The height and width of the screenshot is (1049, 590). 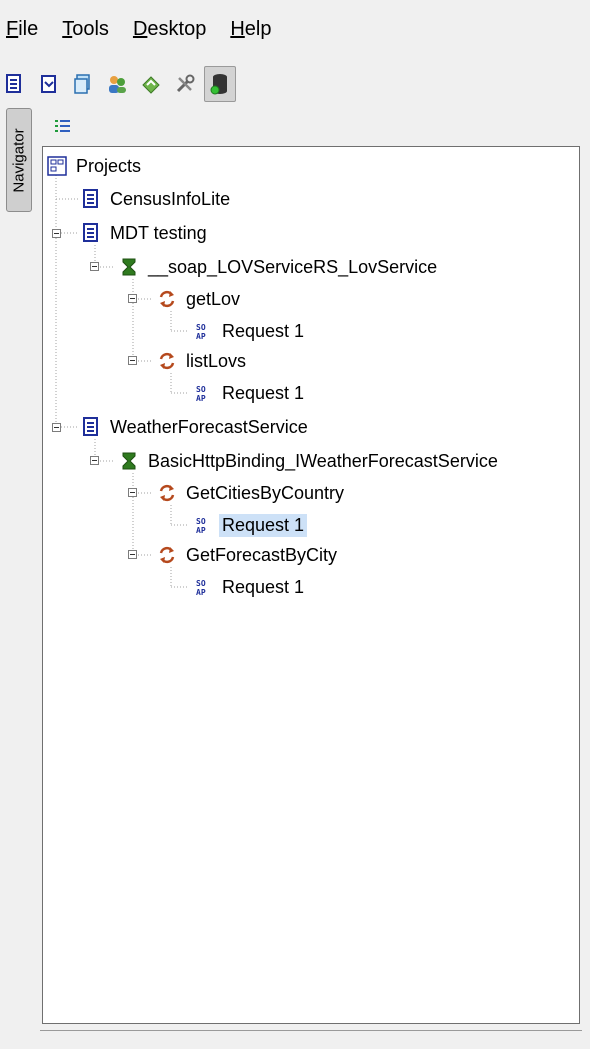 I want to click on tree-node-basichttpbinding: BasicHttpBinding_IWeatherForecastService, so click(x=310, y=461).